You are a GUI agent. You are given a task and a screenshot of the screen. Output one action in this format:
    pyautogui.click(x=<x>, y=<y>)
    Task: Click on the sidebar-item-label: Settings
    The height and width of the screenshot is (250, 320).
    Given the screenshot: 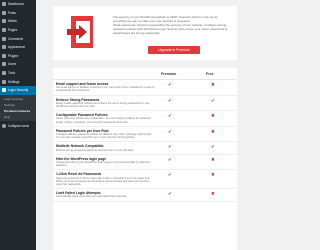 What is the action you would take?
    pyautogui.click(x=14, y=81)
    